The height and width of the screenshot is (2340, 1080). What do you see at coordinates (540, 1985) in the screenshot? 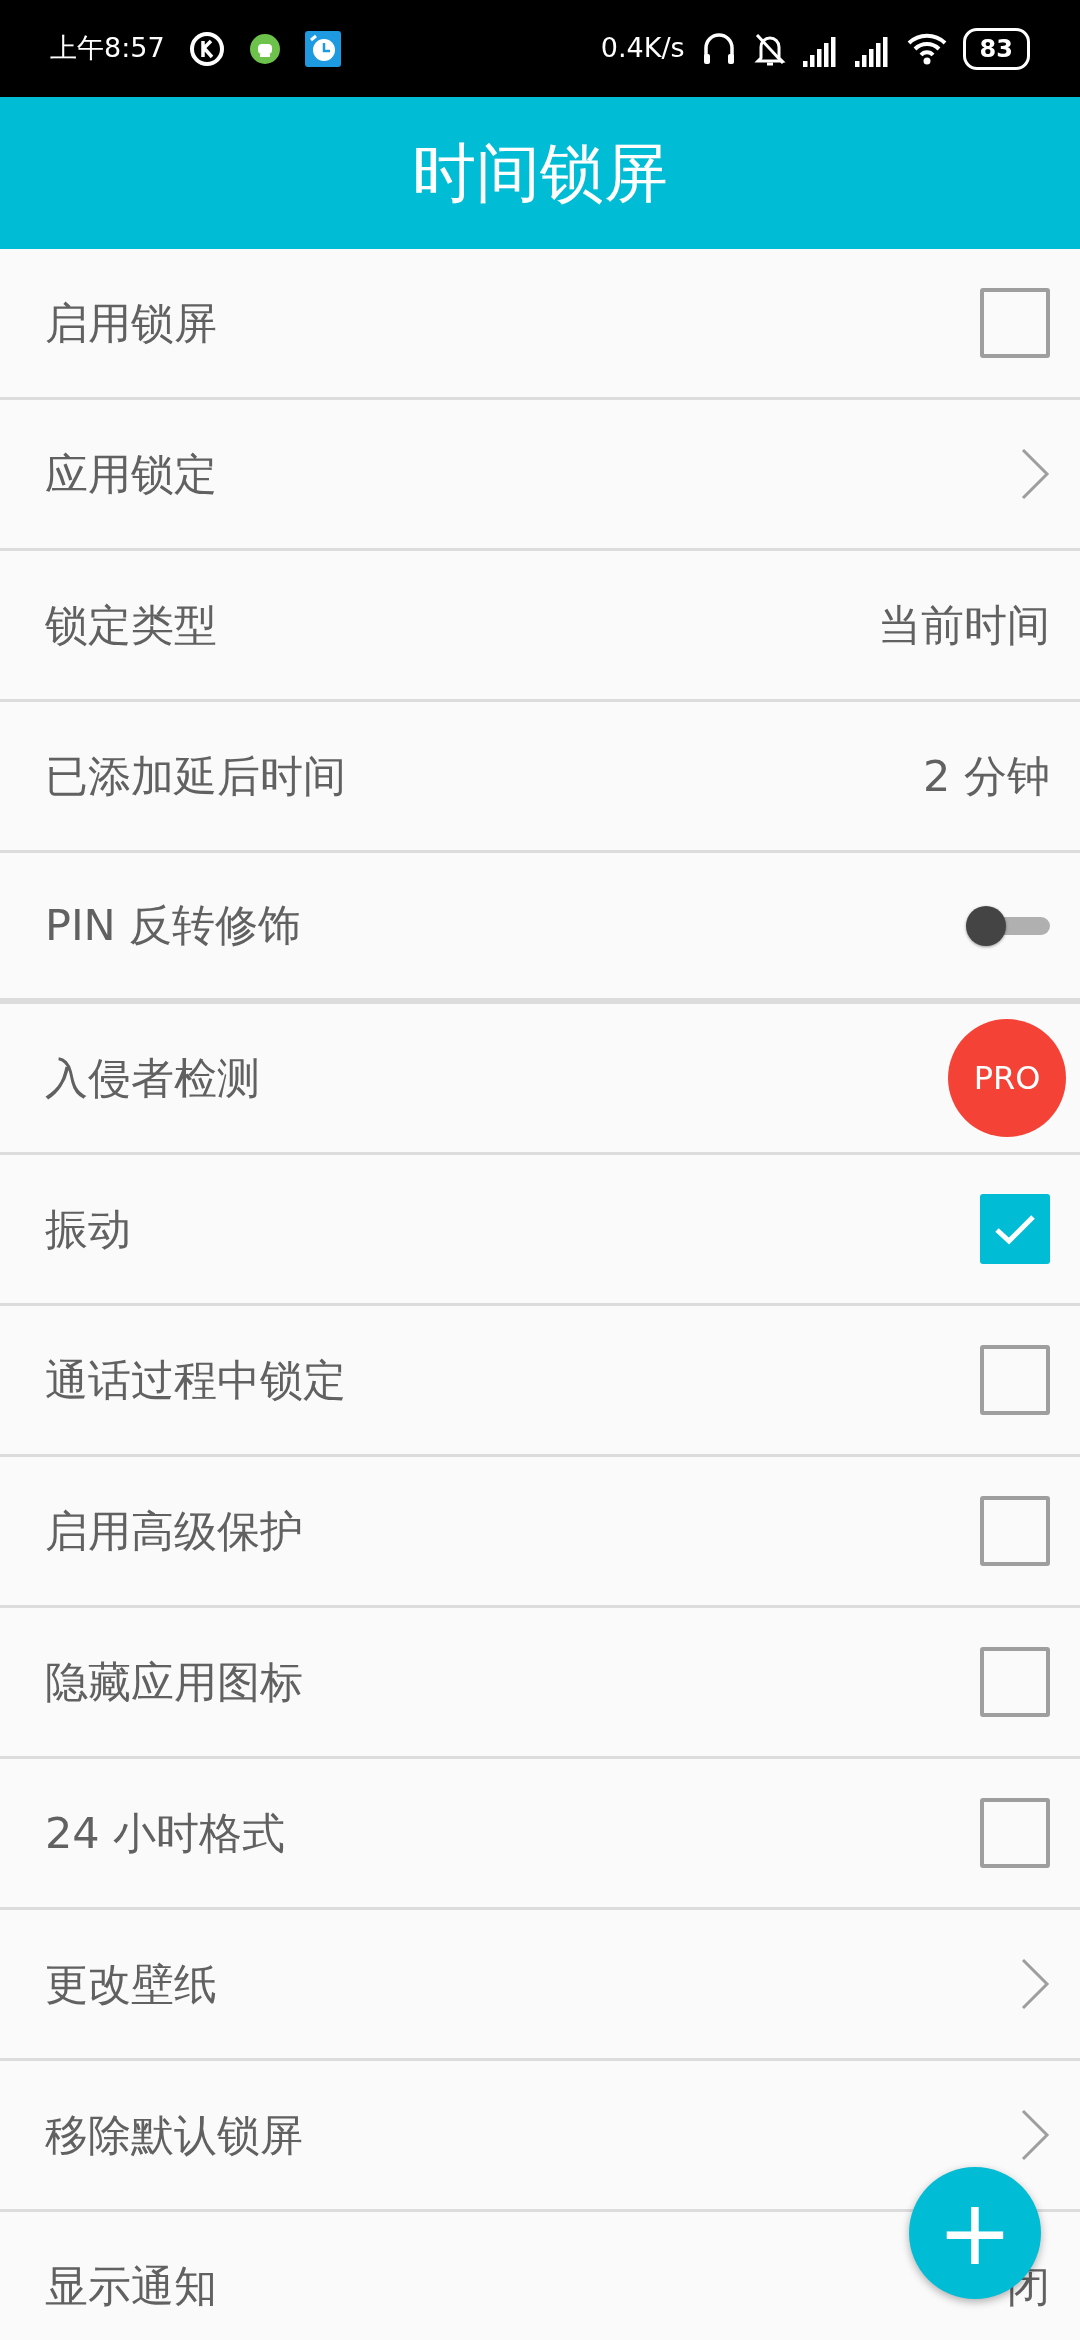
I see `settings-row: 更改壁纸` at bounding box center [540, 1985].